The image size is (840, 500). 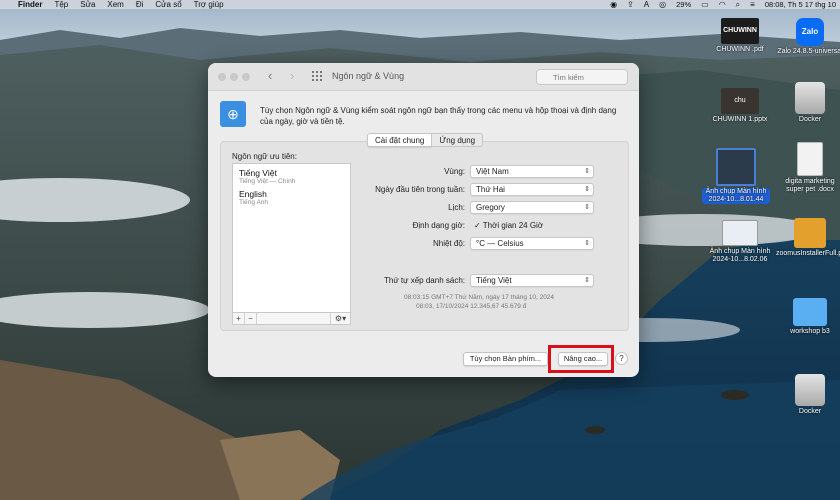 I want to click on menu-view: Xem, so click(x=115, y=4).